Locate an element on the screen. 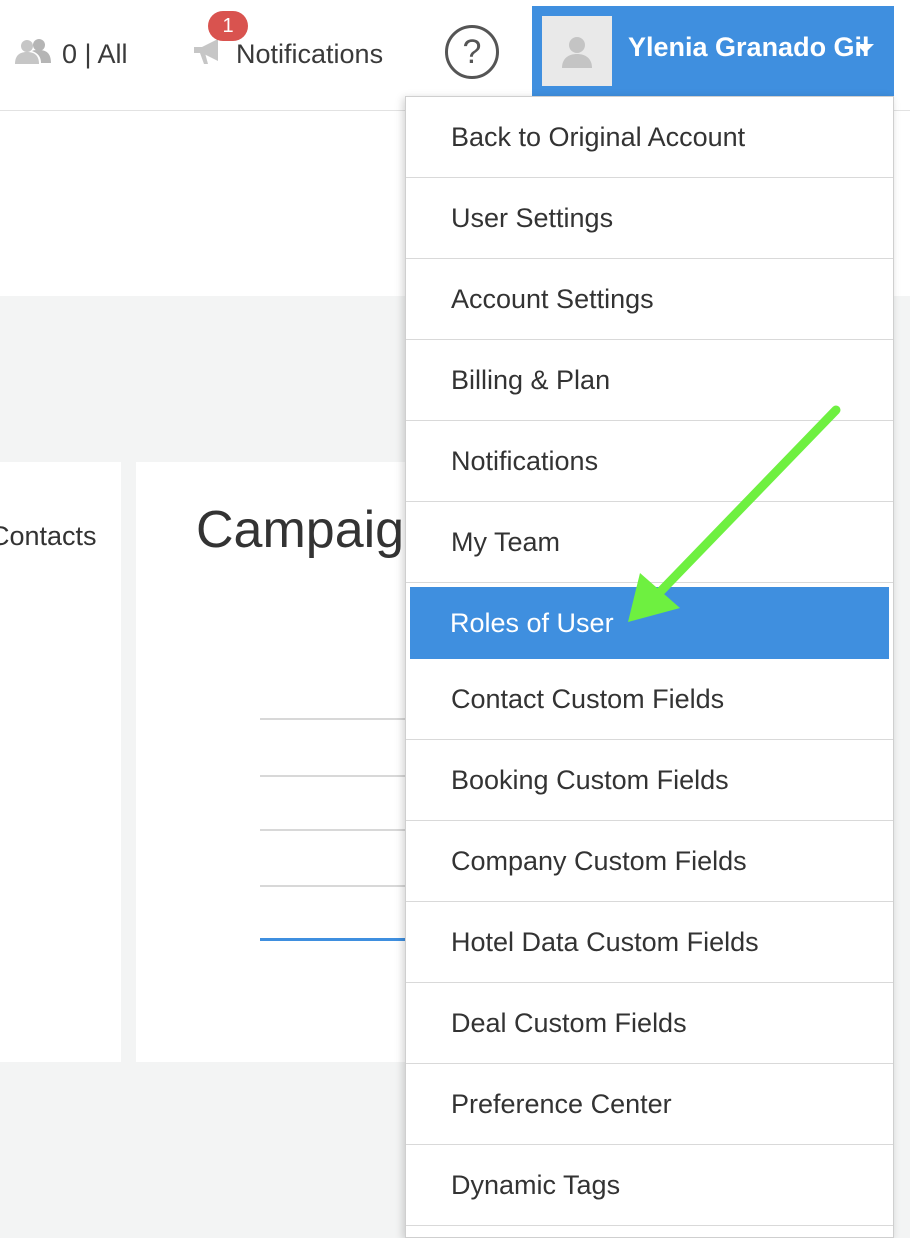 This screenshot has height=1238, width=910. contacts-card is located at coordinates (60, 762).